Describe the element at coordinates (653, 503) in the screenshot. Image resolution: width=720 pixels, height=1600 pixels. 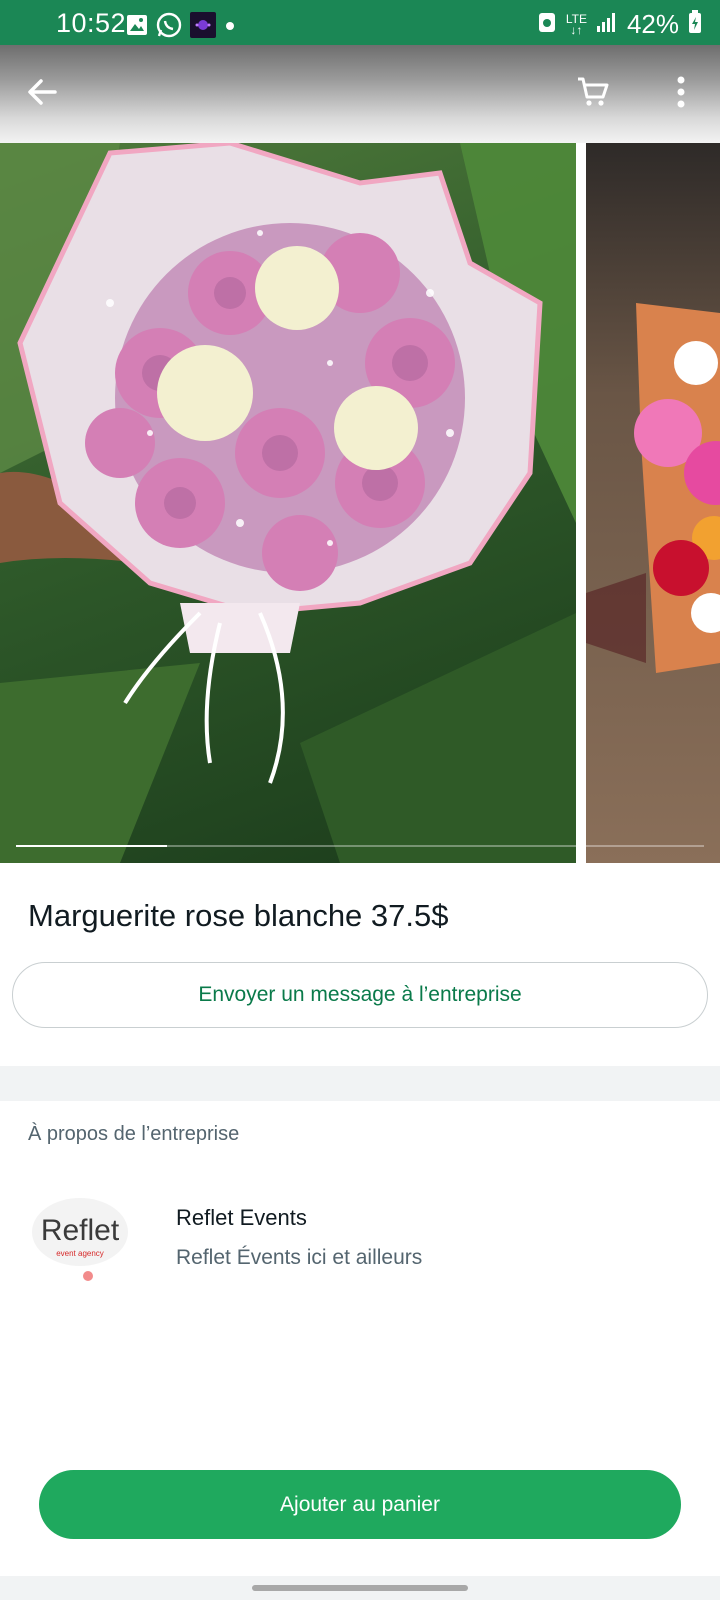
I see `product-image-next` at that location.